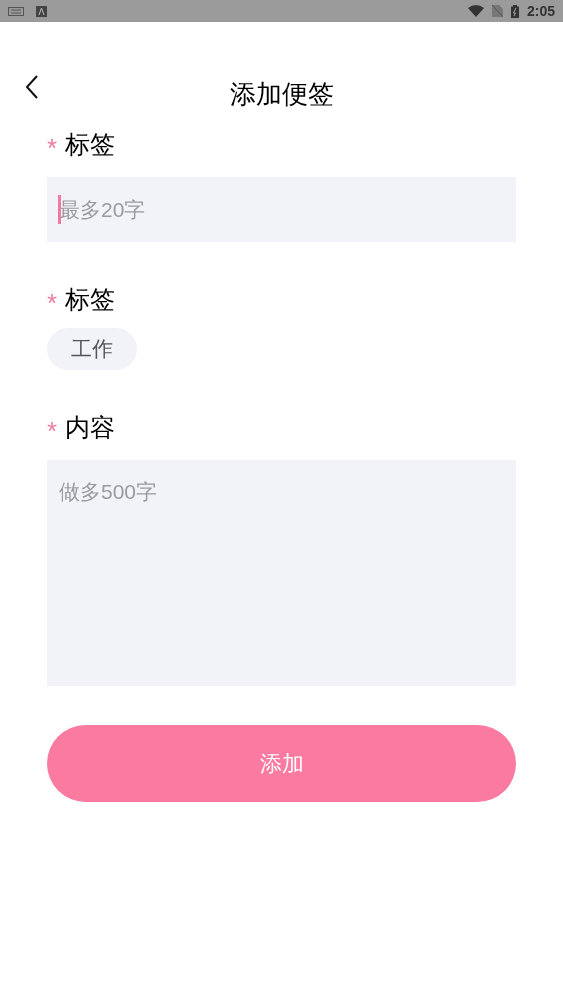 The width and height of the screenshot is (563, 1002). What do you see at coordinates (281, 94) in the screenshot?
I see `page-title: 添加便签` at bounding box center [281, 94].